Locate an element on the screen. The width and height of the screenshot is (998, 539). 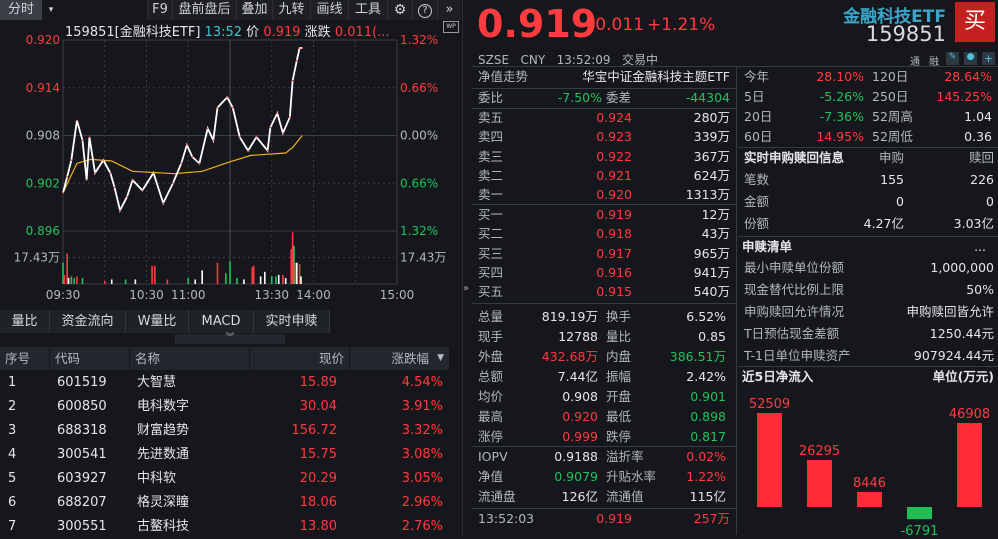
edit-icon: ✎ is located at coordinates (952, 58).